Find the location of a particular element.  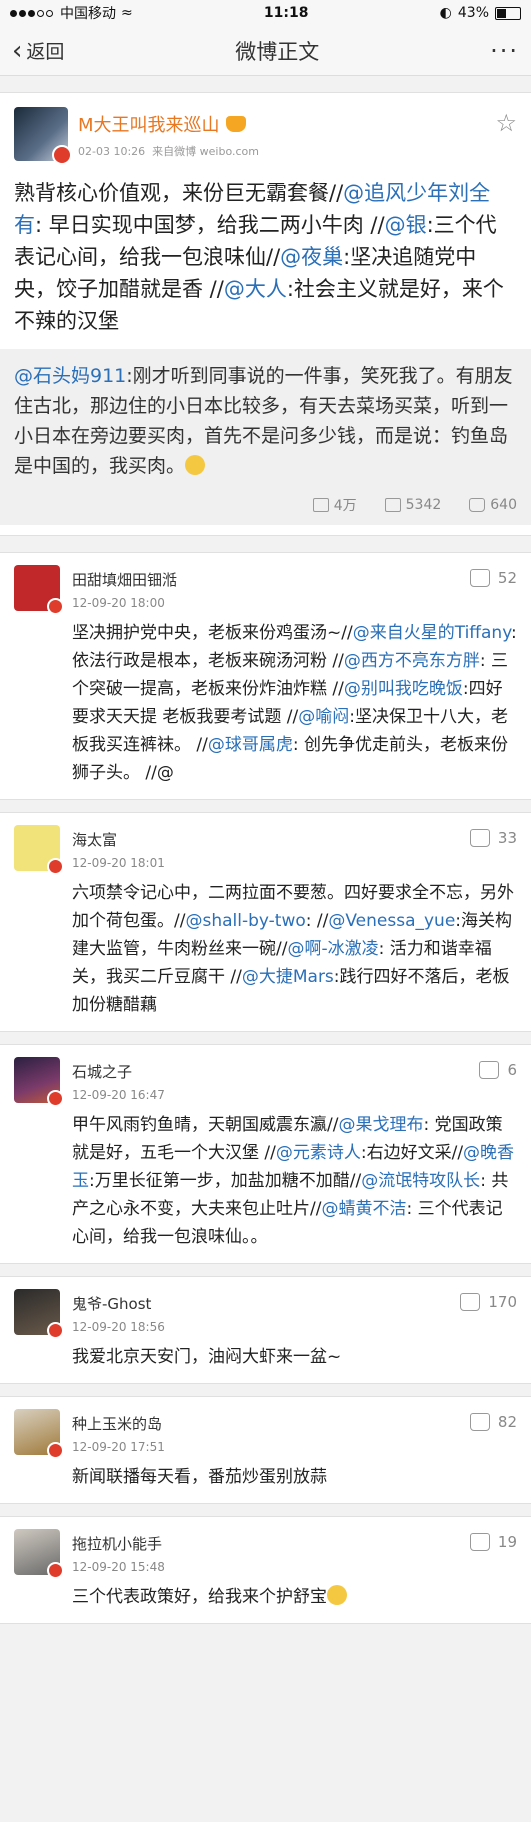

comment-like-button: 19 is located at coordinates (493, 1542).